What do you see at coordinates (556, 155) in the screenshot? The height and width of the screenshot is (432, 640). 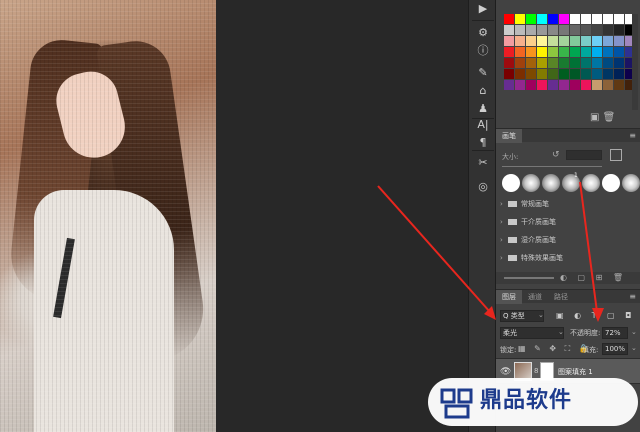 I see `brush-reset-icon: ↺` at bounding box center [556, 155].